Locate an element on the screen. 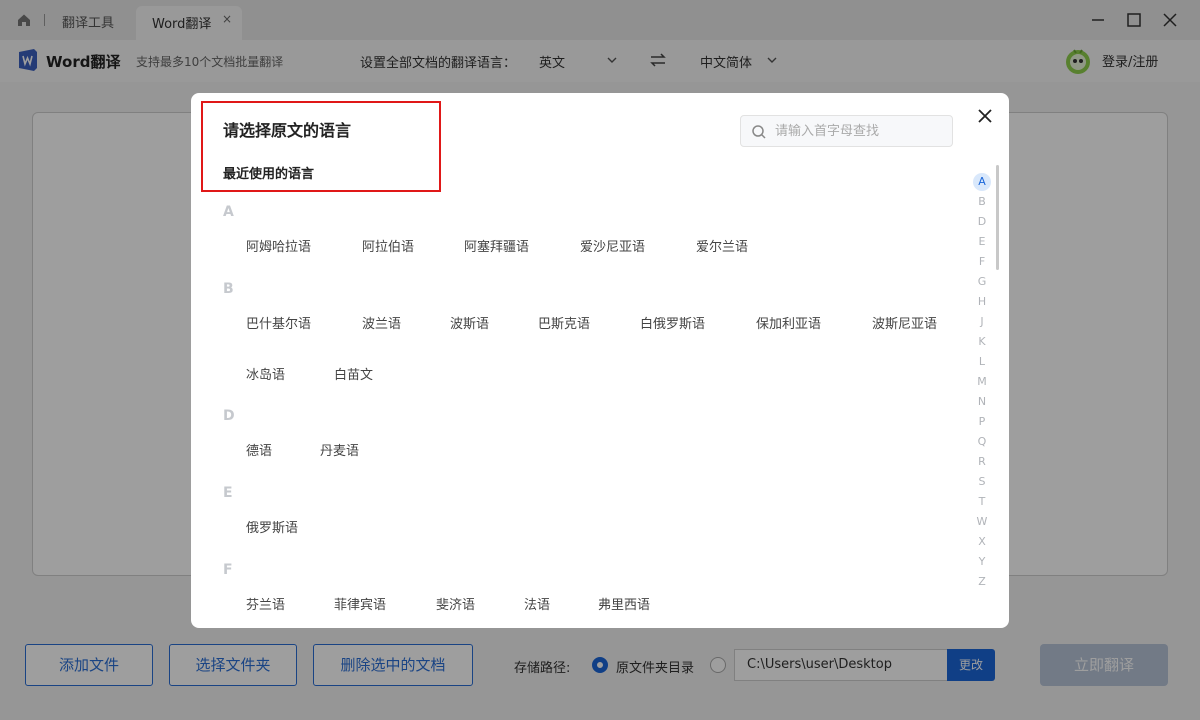 The image size is (1200, 720). group-letter: E is located at coordinates (228, 493).